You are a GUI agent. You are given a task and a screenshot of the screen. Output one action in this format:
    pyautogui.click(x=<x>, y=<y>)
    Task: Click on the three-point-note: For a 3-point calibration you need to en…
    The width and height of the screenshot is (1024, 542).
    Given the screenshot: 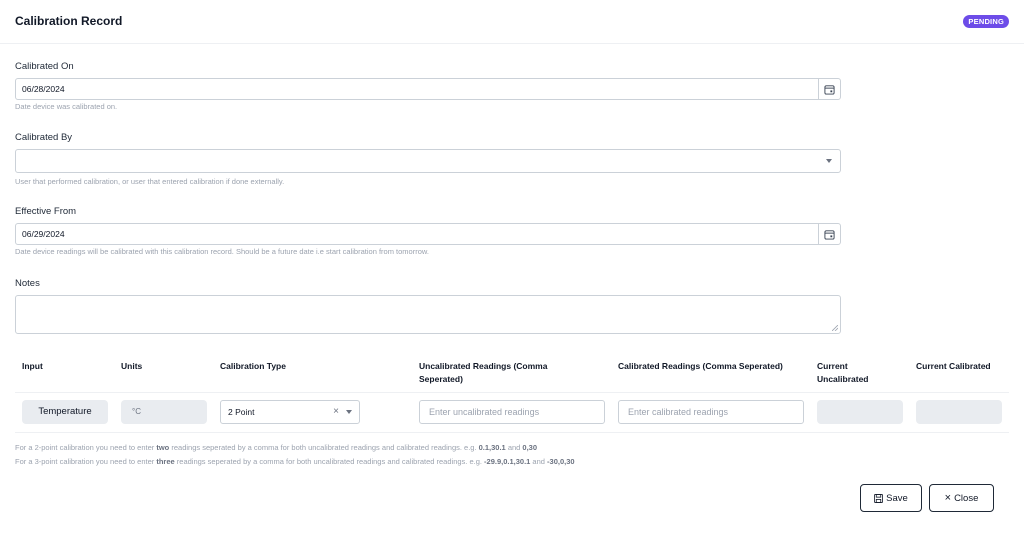 What is the action you would take?
    pyautogui.click(x=295, y=461)
    